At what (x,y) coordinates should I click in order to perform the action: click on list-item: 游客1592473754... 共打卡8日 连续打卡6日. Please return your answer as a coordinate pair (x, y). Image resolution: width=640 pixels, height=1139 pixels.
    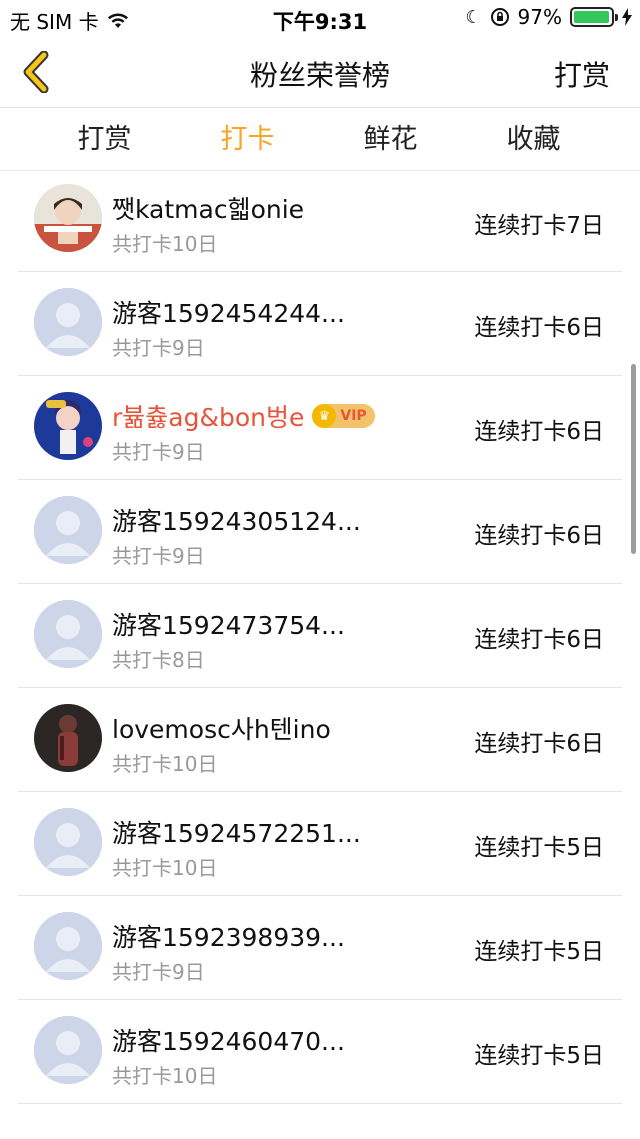
    Looking at the image, I should click on (320, 636).